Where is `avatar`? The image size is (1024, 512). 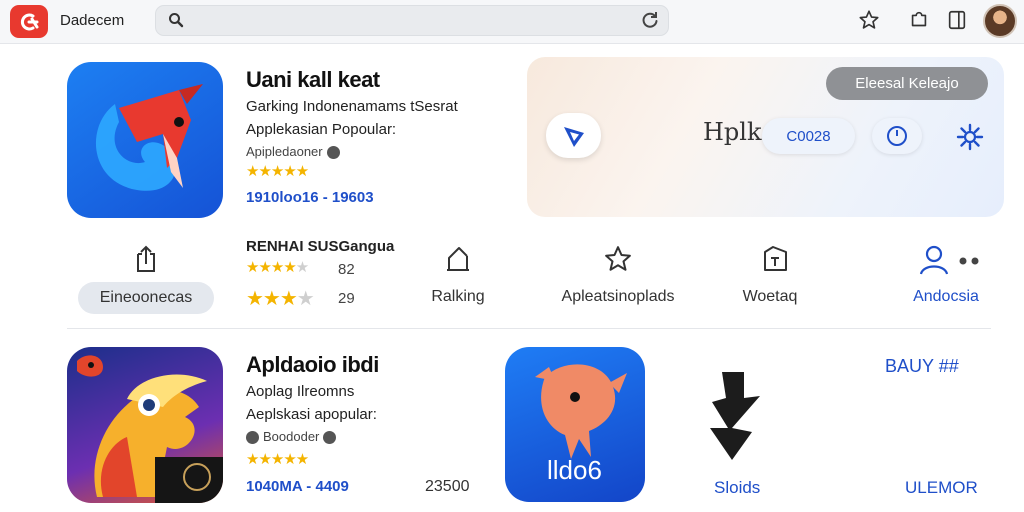
avatar is located at coordinates (1000, 21).